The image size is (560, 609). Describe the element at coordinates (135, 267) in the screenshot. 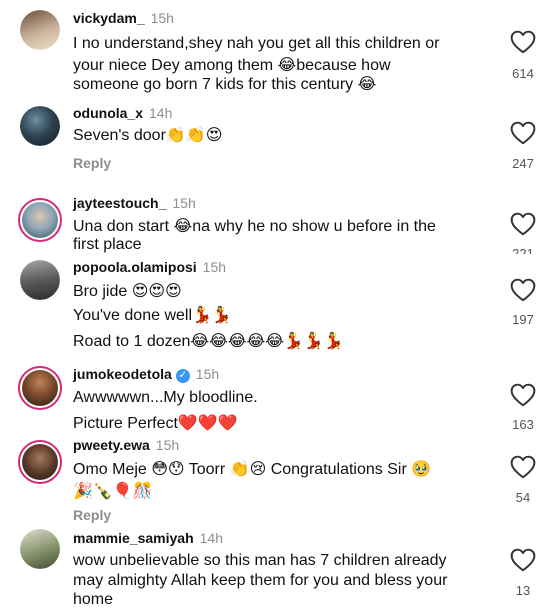

I see `username: popoola.olamiposi` at that location.